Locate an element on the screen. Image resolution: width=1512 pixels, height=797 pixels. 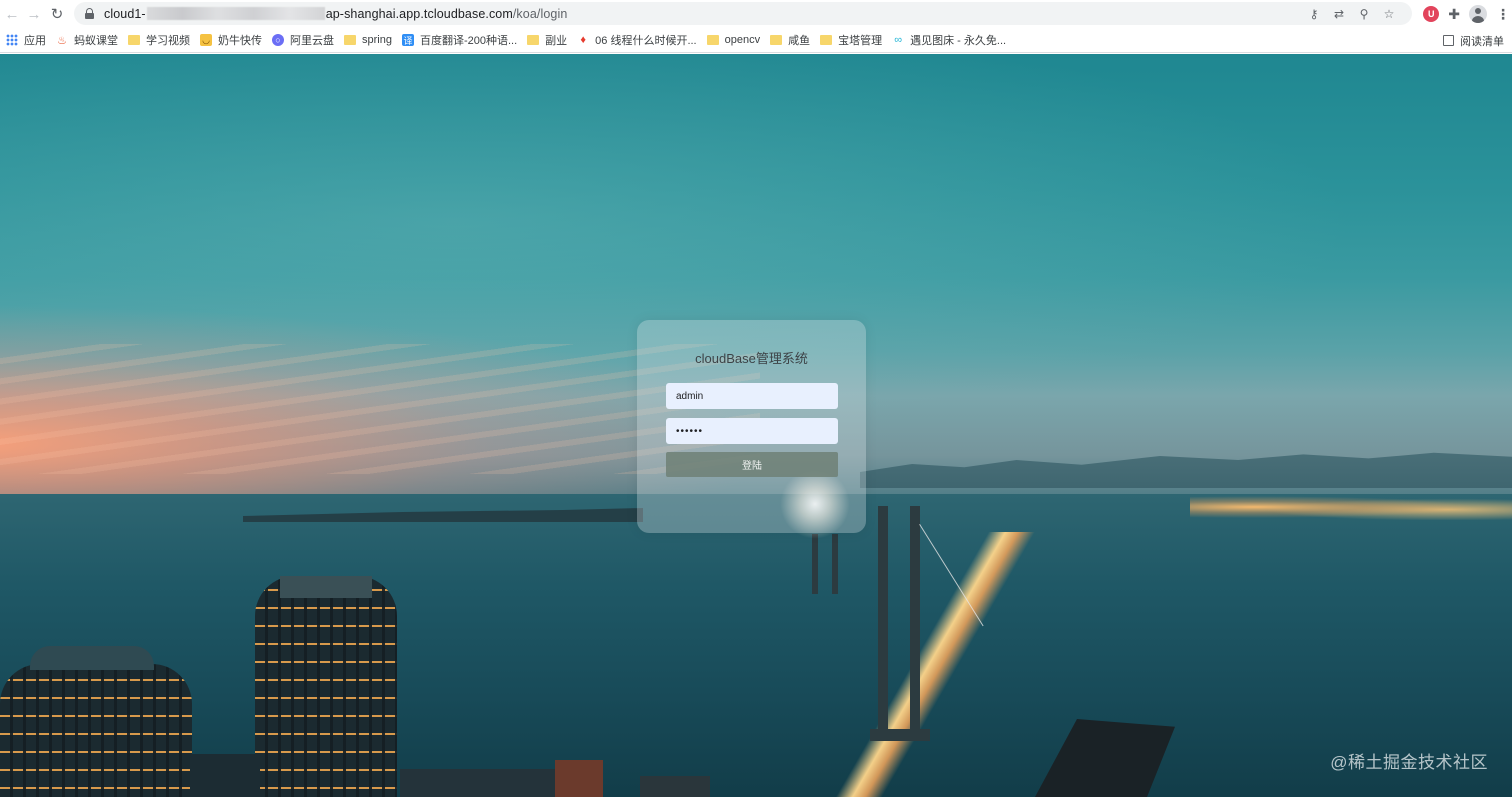
login-card: cloudBase管理系统 登陆 is located at coordinates (751, 426).